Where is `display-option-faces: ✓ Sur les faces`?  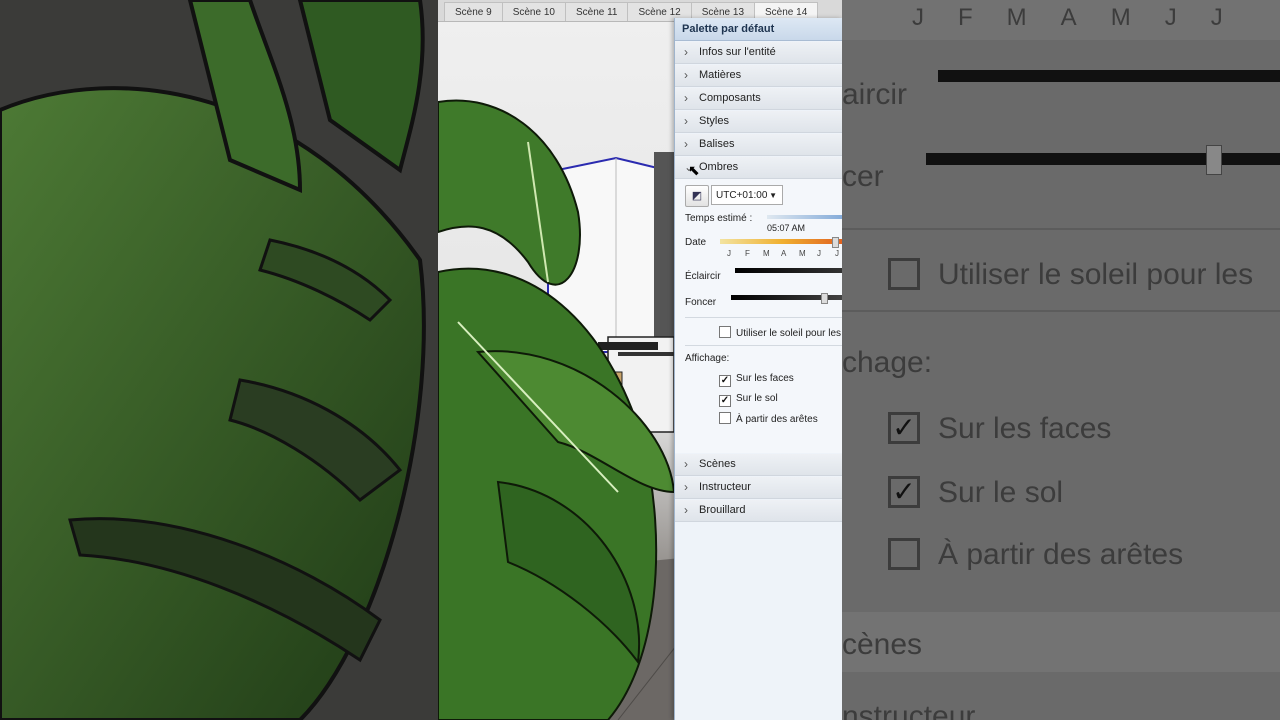
display-option-faces: ✓ Sur les faces is located at coordinates (756, 380).